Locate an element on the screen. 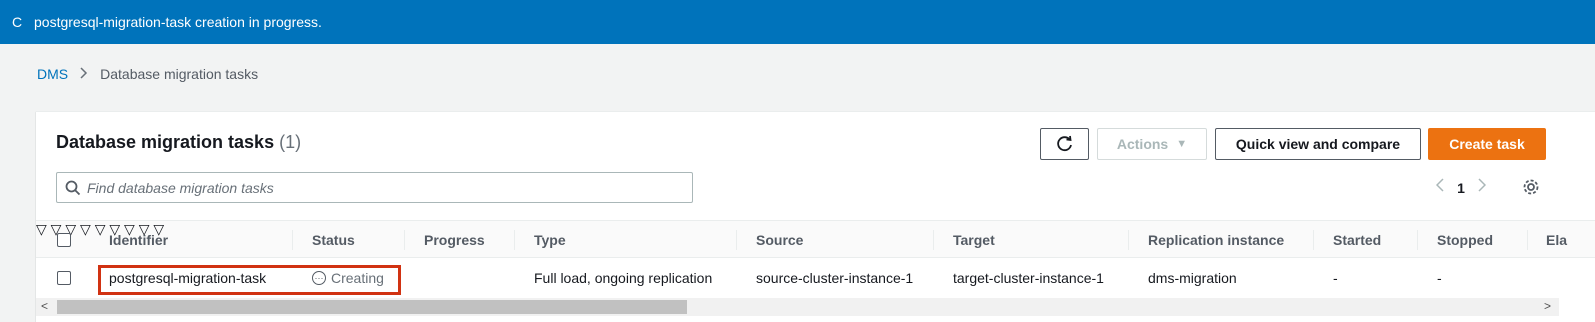  scroll-left-icon: < is located at coordinates (44, 306).